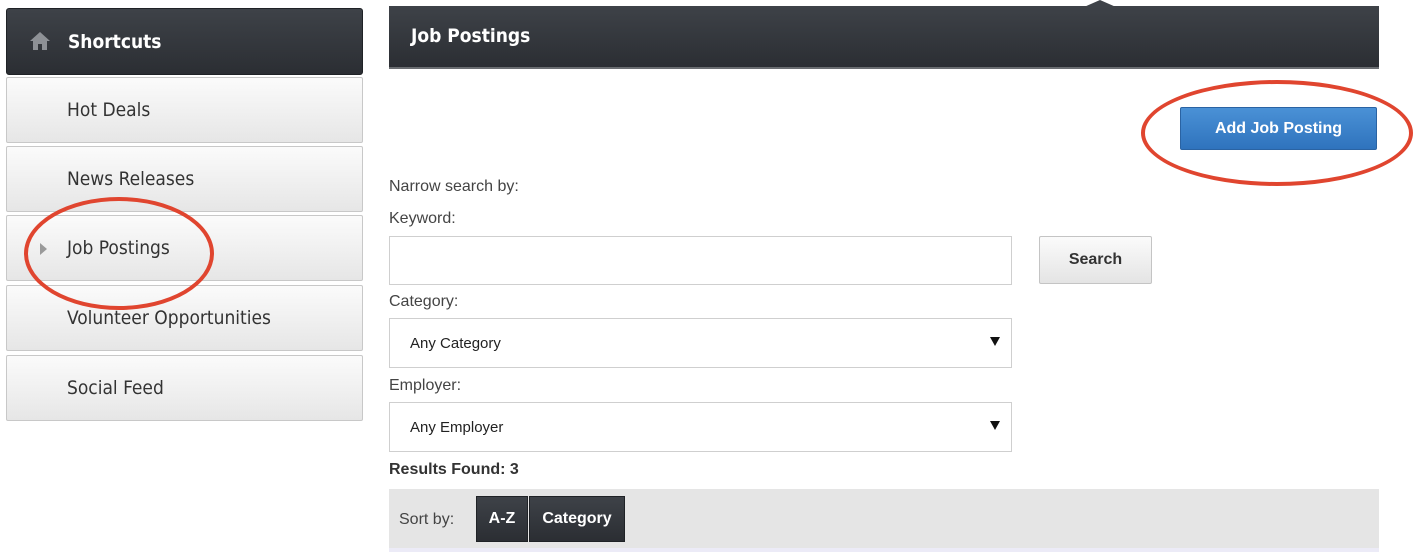 The image size is (1416, 552). What do you see at coordinates (700, 260) in the screenshot?
I see `keyword-input` at bounding box center [700, 260].